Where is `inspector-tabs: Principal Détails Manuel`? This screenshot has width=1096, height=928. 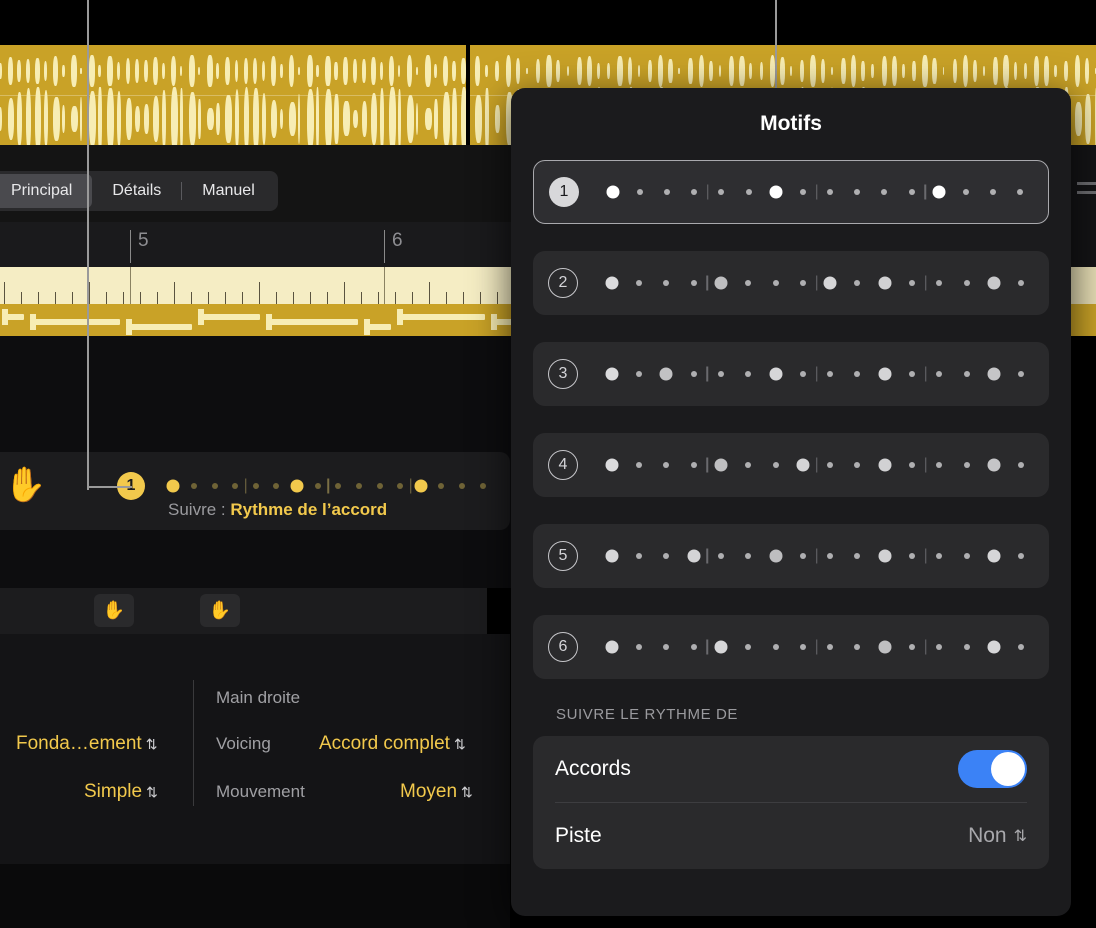
inspector-tabs: Principal Détails Manuel is located at coordinates (139, 191).